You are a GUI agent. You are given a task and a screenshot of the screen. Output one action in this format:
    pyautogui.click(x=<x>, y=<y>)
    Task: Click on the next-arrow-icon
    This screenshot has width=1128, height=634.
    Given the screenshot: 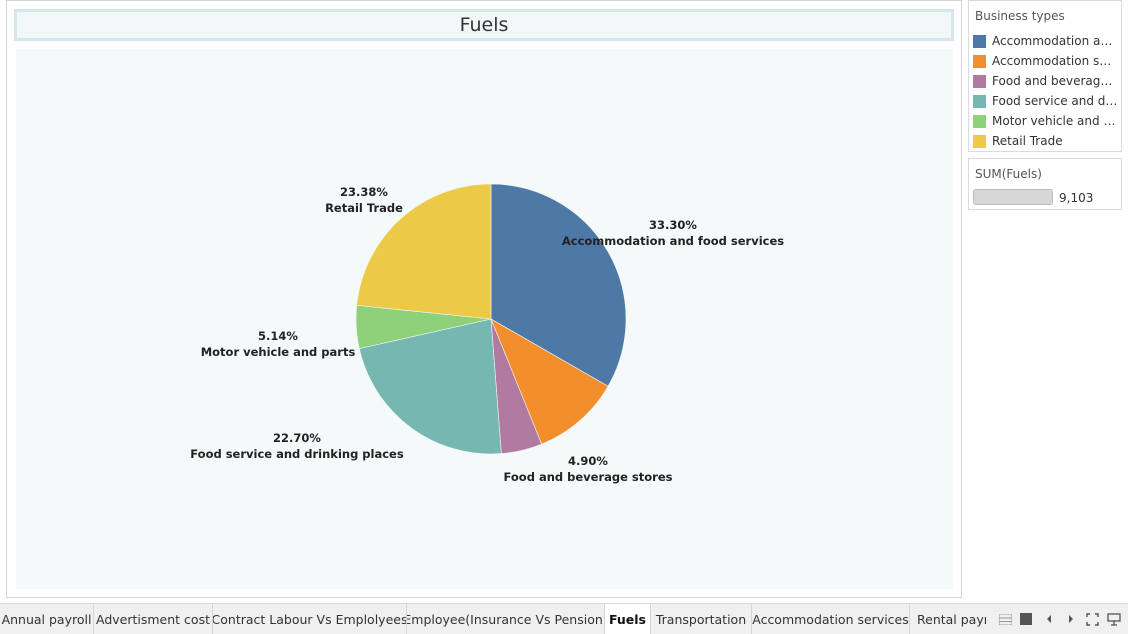 What is the action you would take?
    pyautogui.click(x=1071, y=619)
    